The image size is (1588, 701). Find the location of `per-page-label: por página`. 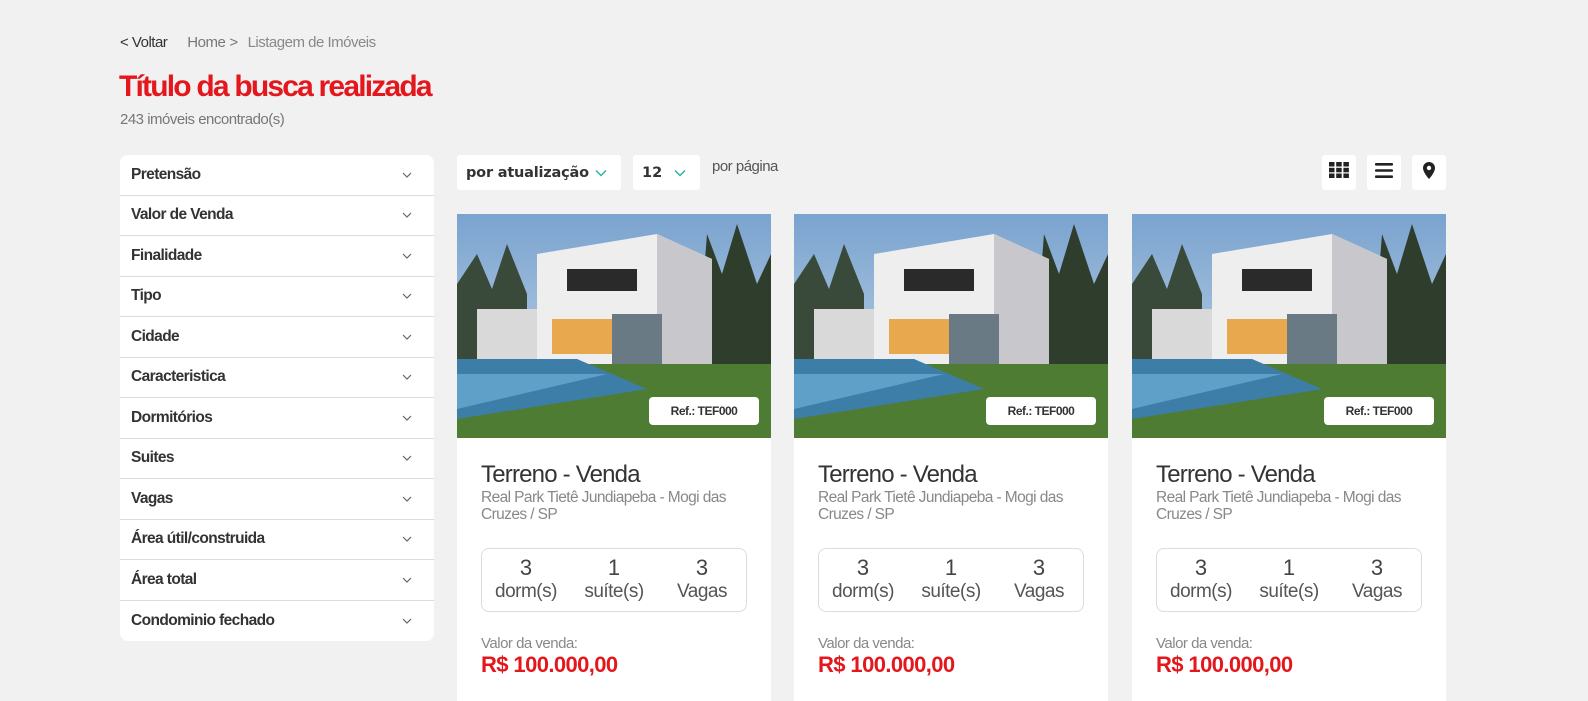

per-page-label: por página is located at coordinates (745, 166).